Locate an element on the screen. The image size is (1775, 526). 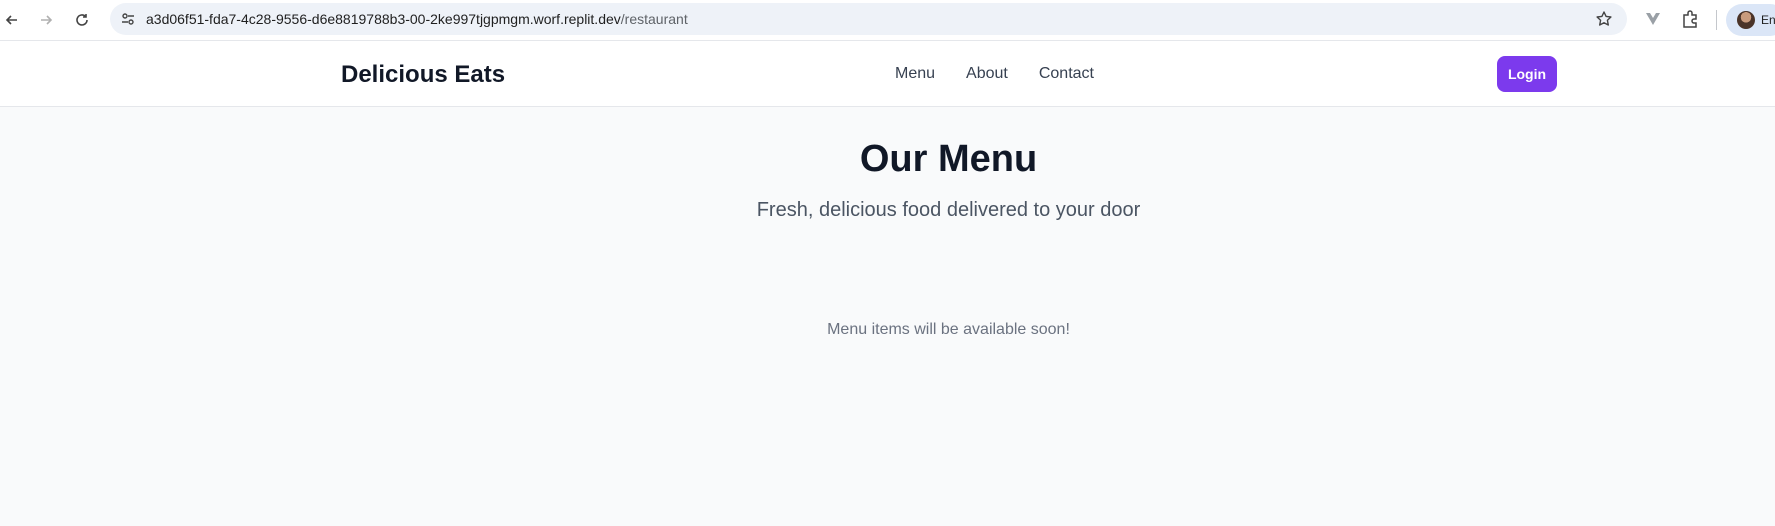
url-path: /restaurant is located at coordinates (654, 19).